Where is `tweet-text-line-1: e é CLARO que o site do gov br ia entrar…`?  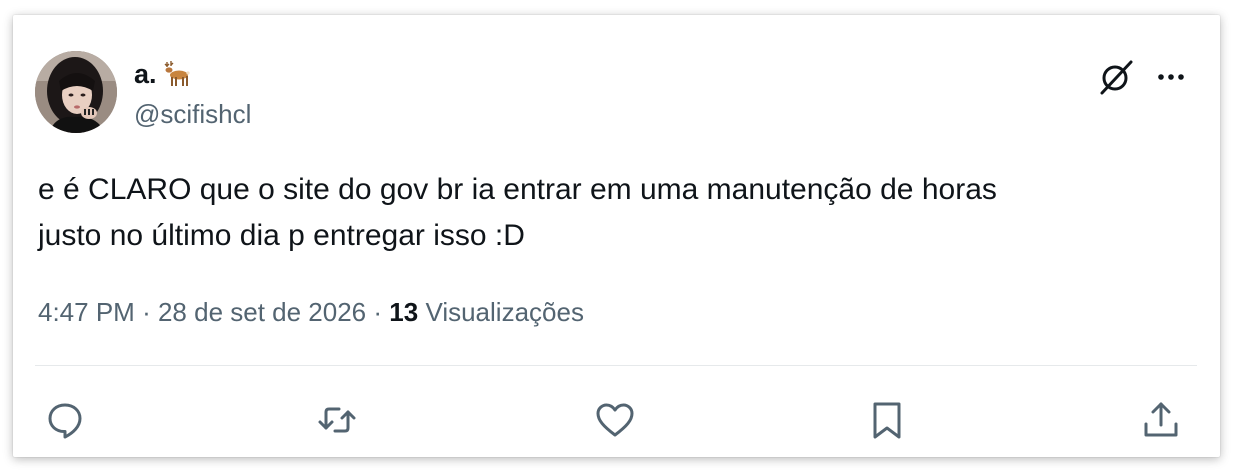
tweet-text-line-1: e é CLARO que o site do gov br ia entrar… is located at coordinates (517, 189).